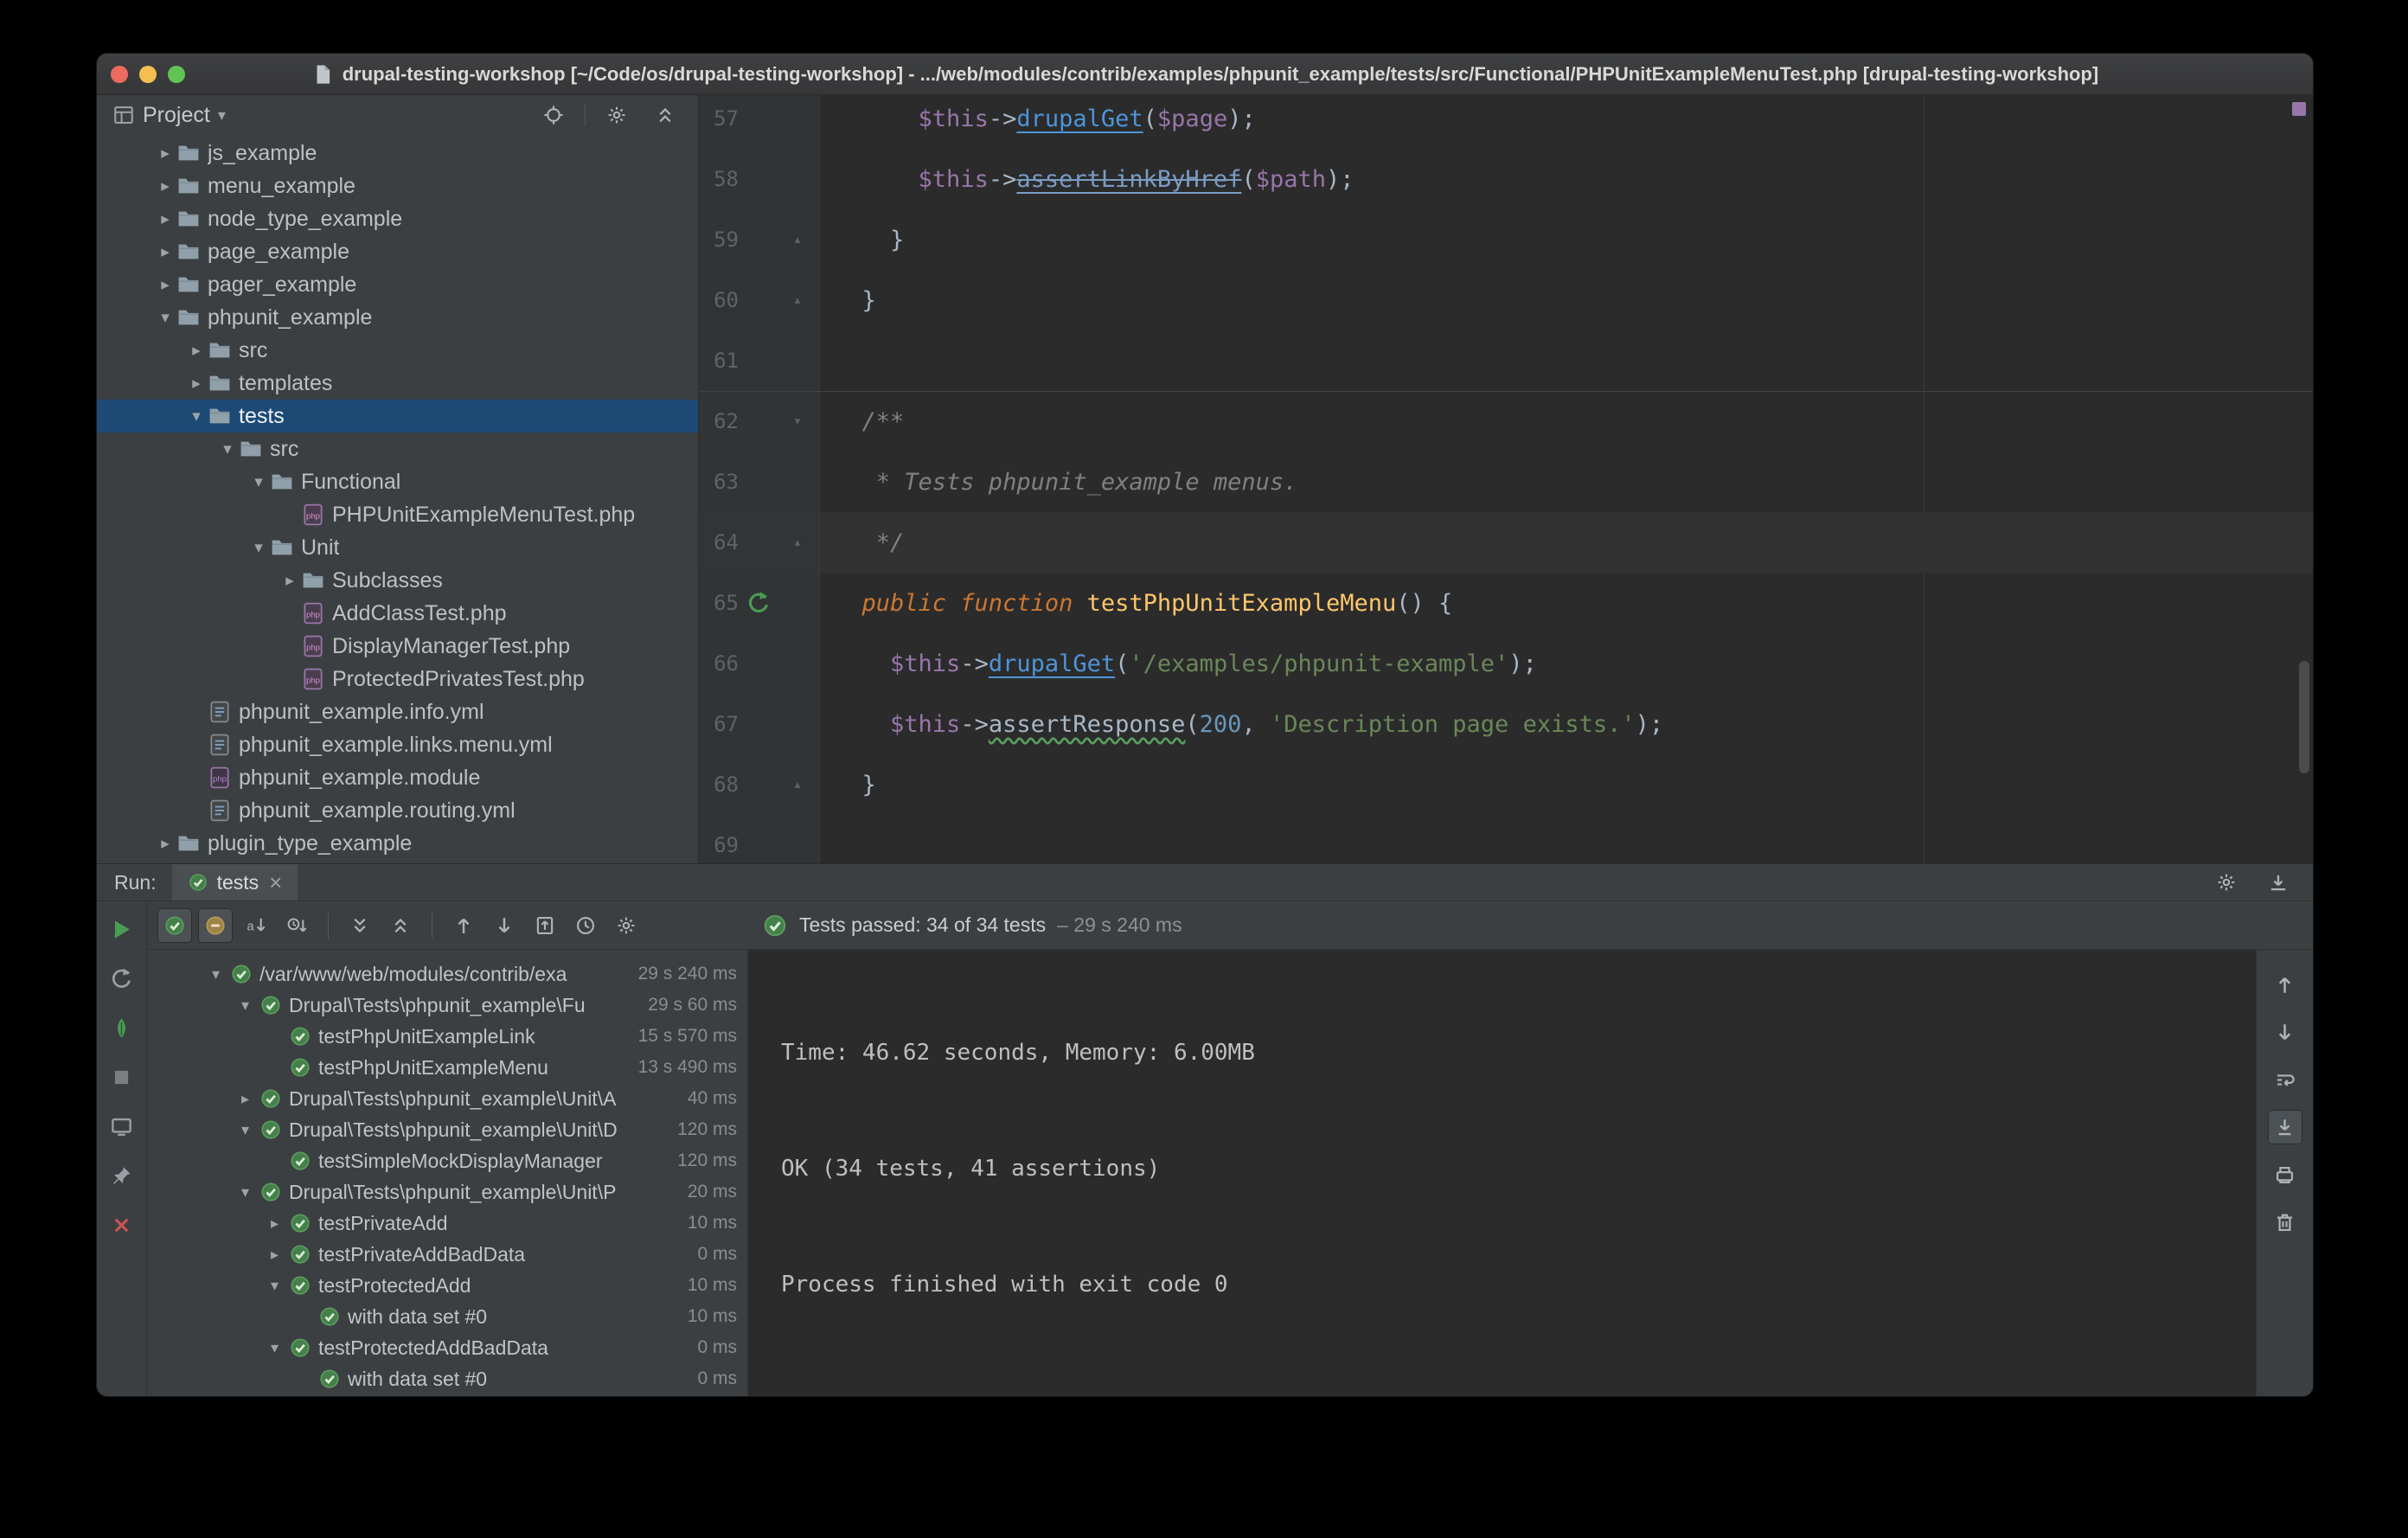 The height and width of the screenshot is (1538, 2408). What do you see at coordinates (256, 925) in the screenshot?
I see `sort-alphabetically-button: a` at bounding box center [256, 925].